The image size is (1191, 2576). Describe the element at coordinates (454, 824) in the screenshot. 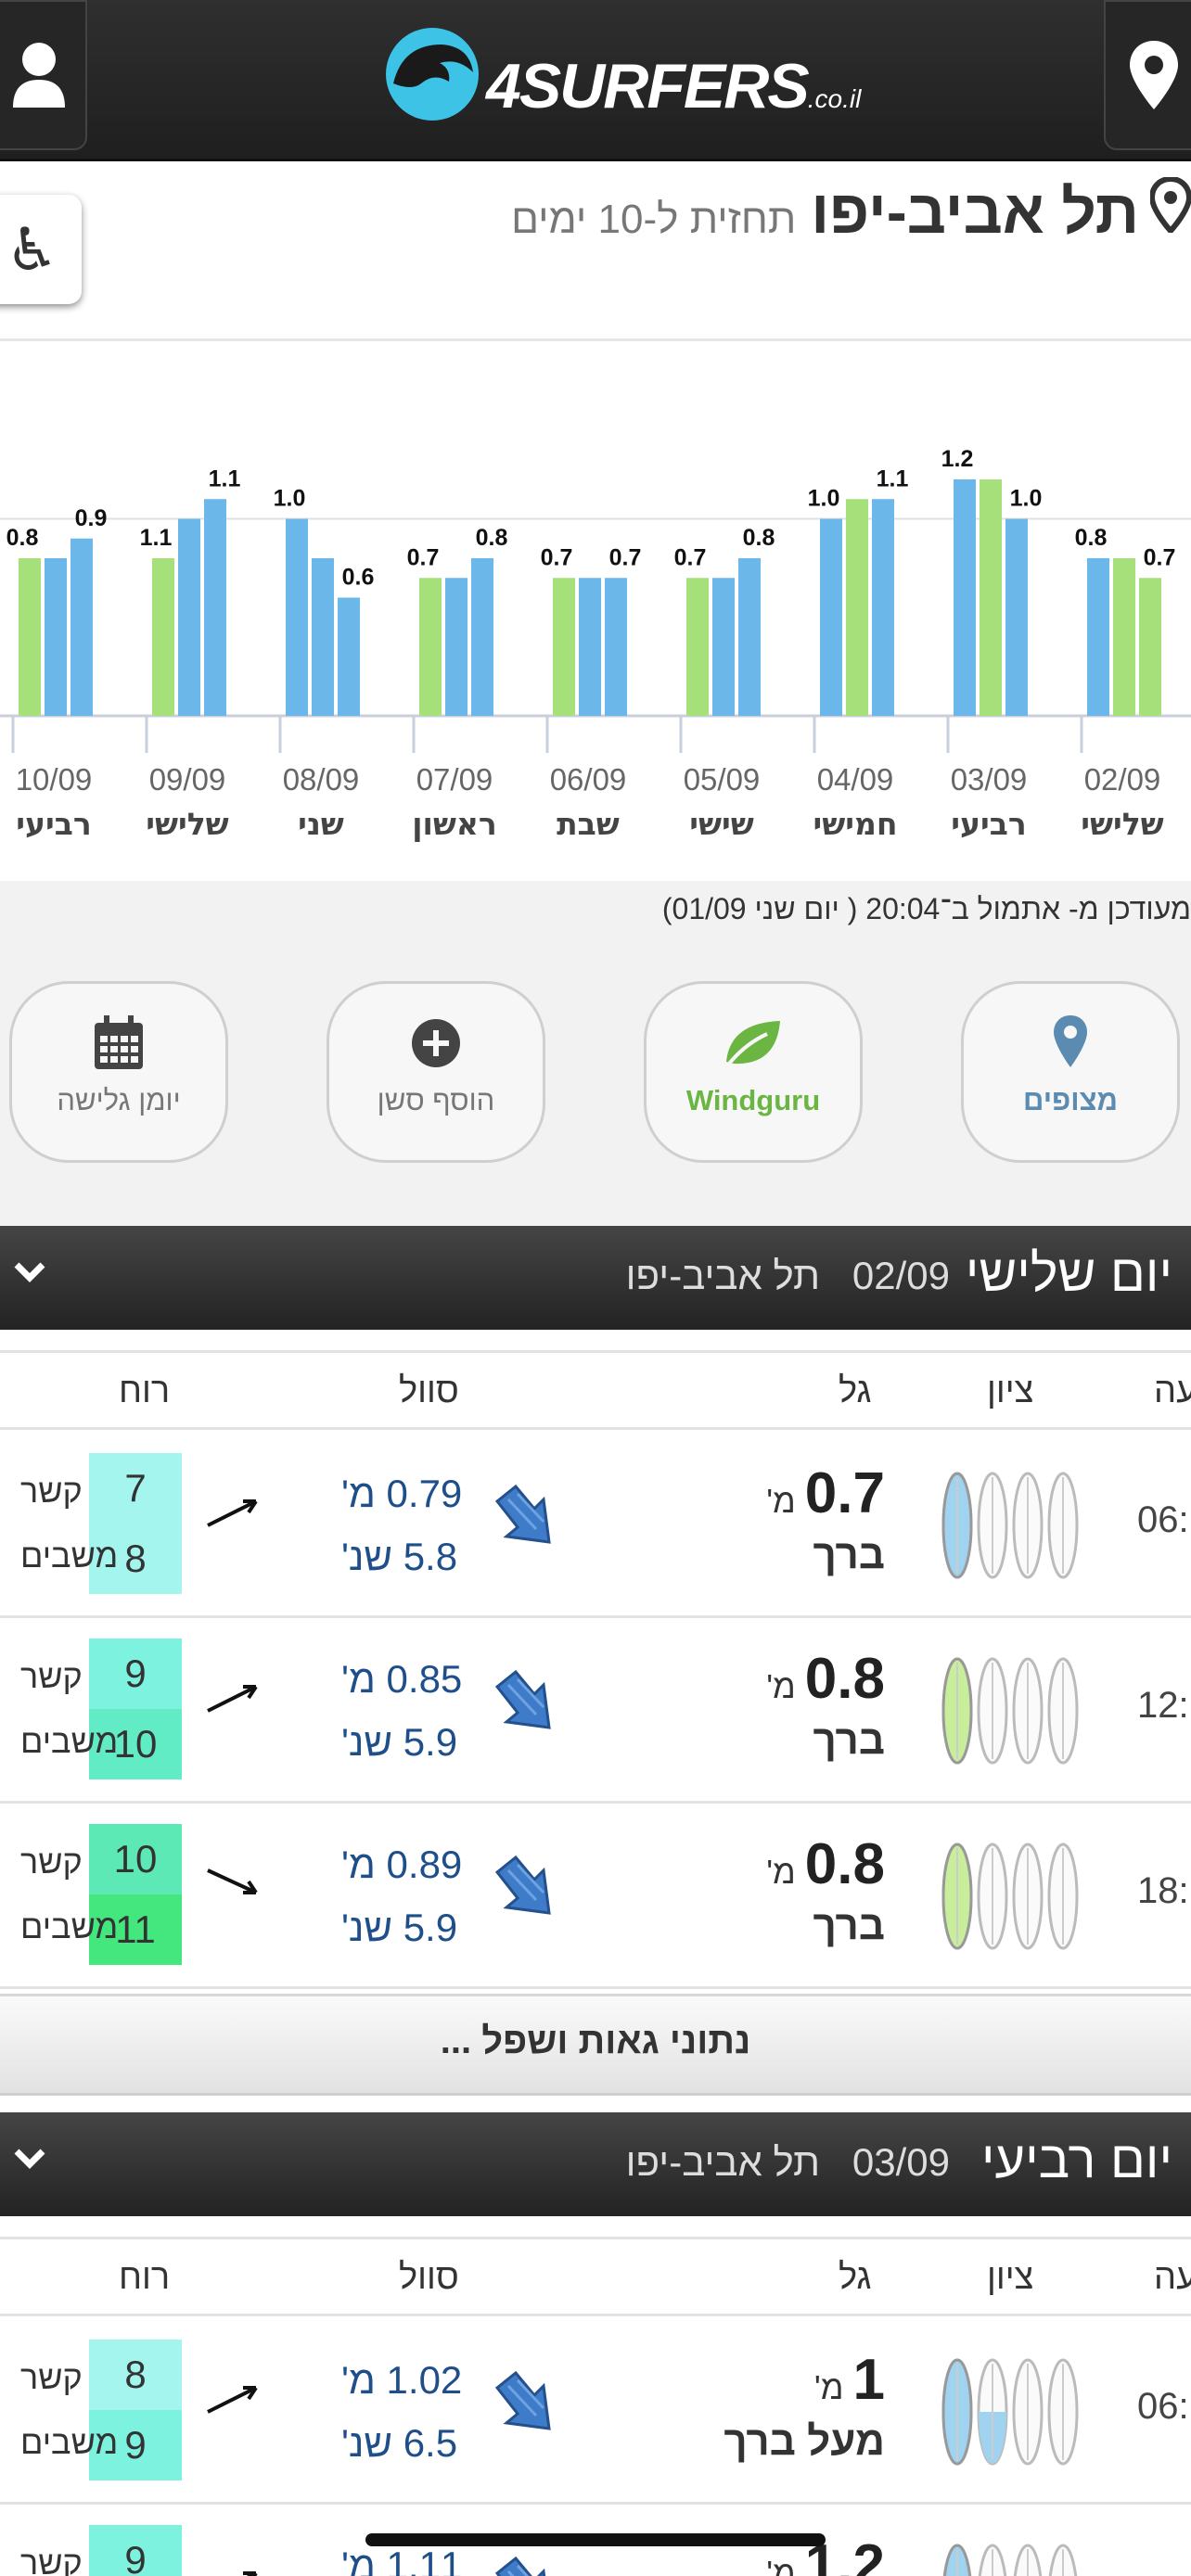

I see `chart-day-label: ראשון` at that location.